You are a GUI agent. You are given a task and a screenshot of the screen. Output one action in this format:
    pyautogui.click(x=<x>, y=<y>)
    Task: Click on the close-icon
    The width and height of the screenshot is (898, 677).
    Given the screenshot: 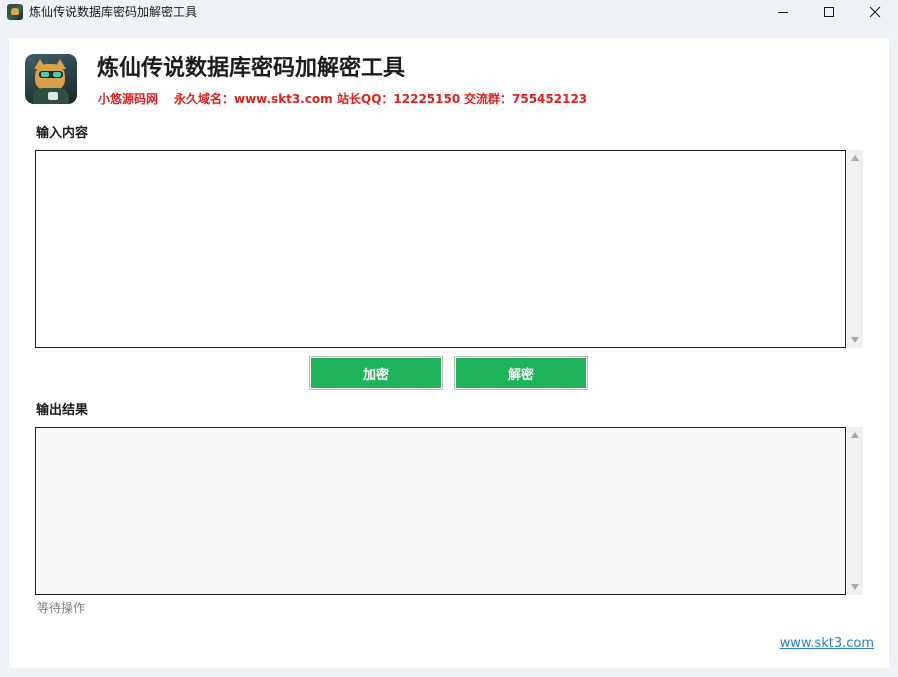 What is the action you would take?
    pyautogui.click(x=875, y=12)
    